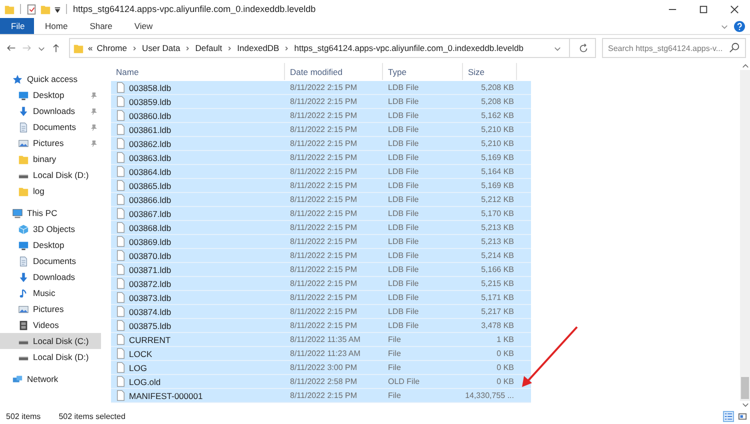 The width and height of the screenshot is (750, 424). Describe the element at coordinates (321, 242) in the screenshot. I see `file-row: 003869.ldb 8/11/2022 2:15 PM LDB File 5,213 KB` at that location.